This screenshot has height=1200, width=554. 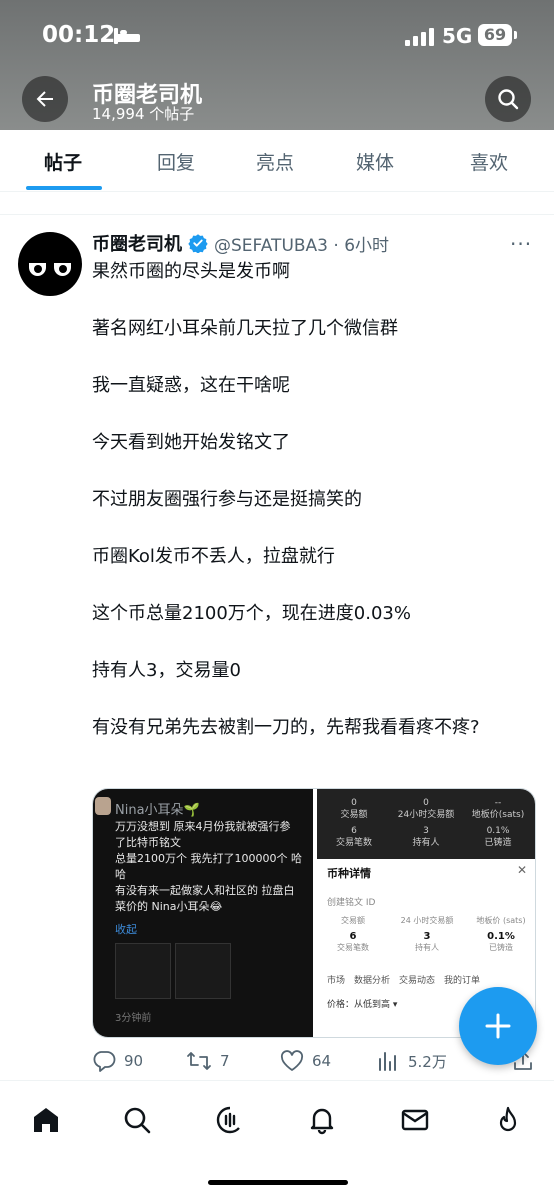 I want to click on profile-tabs: 帖子 回复 亮点 媒体 喜欢, so click(x=277, y=161).